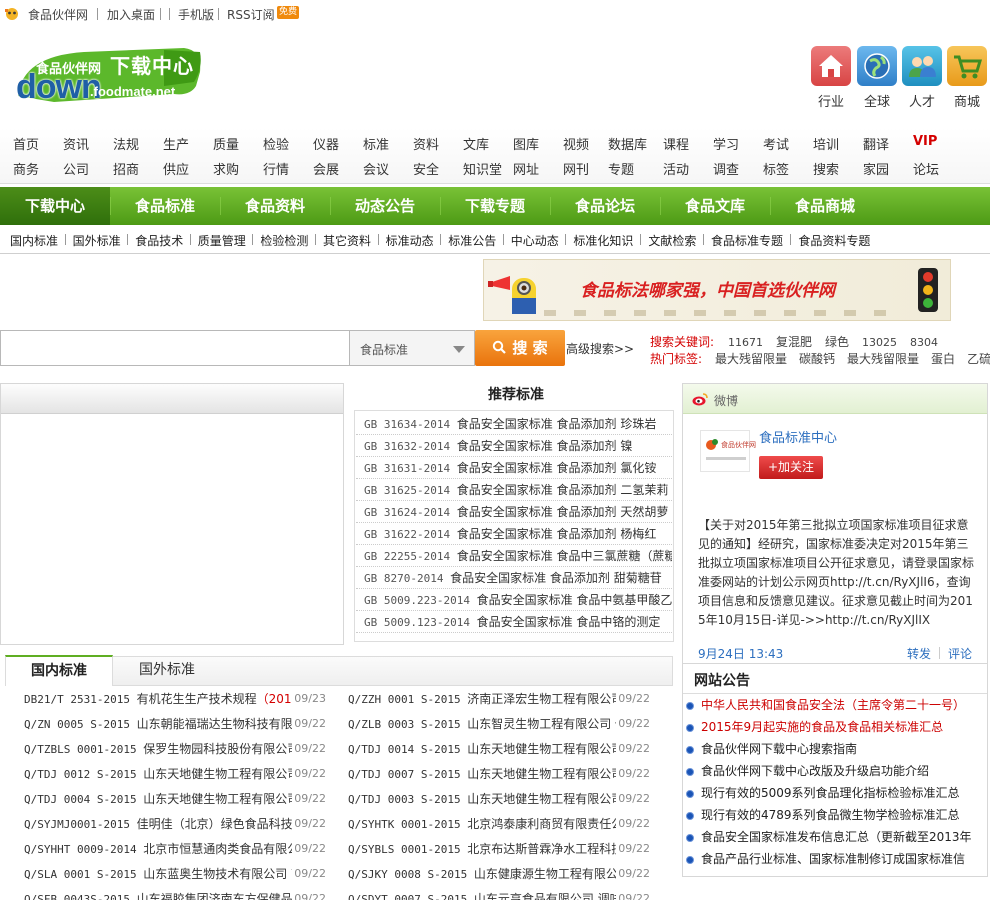 The width and height of the screenshot is (990, 900). I want to click on search-keyword: 复混肥, so click(794, 342).